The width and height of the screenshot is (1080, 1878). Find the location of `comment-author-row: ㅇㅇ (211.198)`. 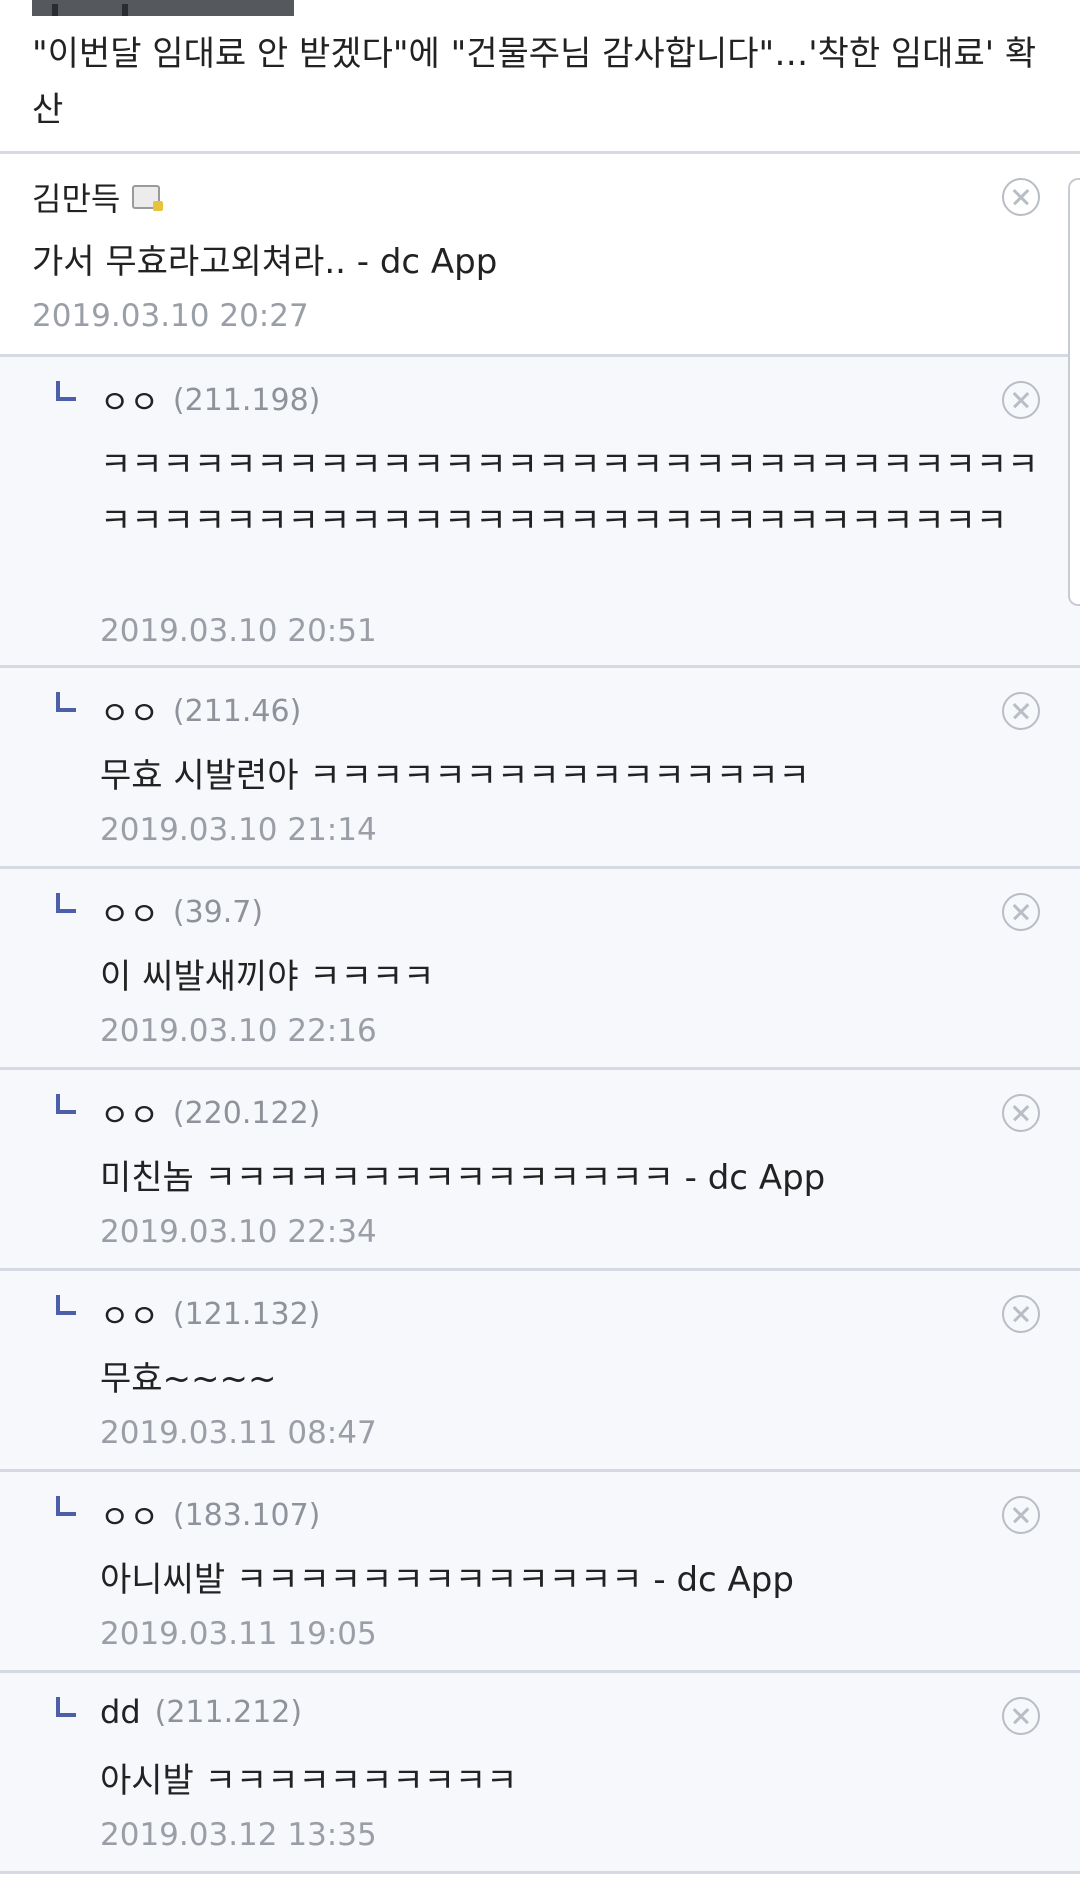

comment-author-row: ㅇㅇ (211.198) is located at coordinates (210, 400).